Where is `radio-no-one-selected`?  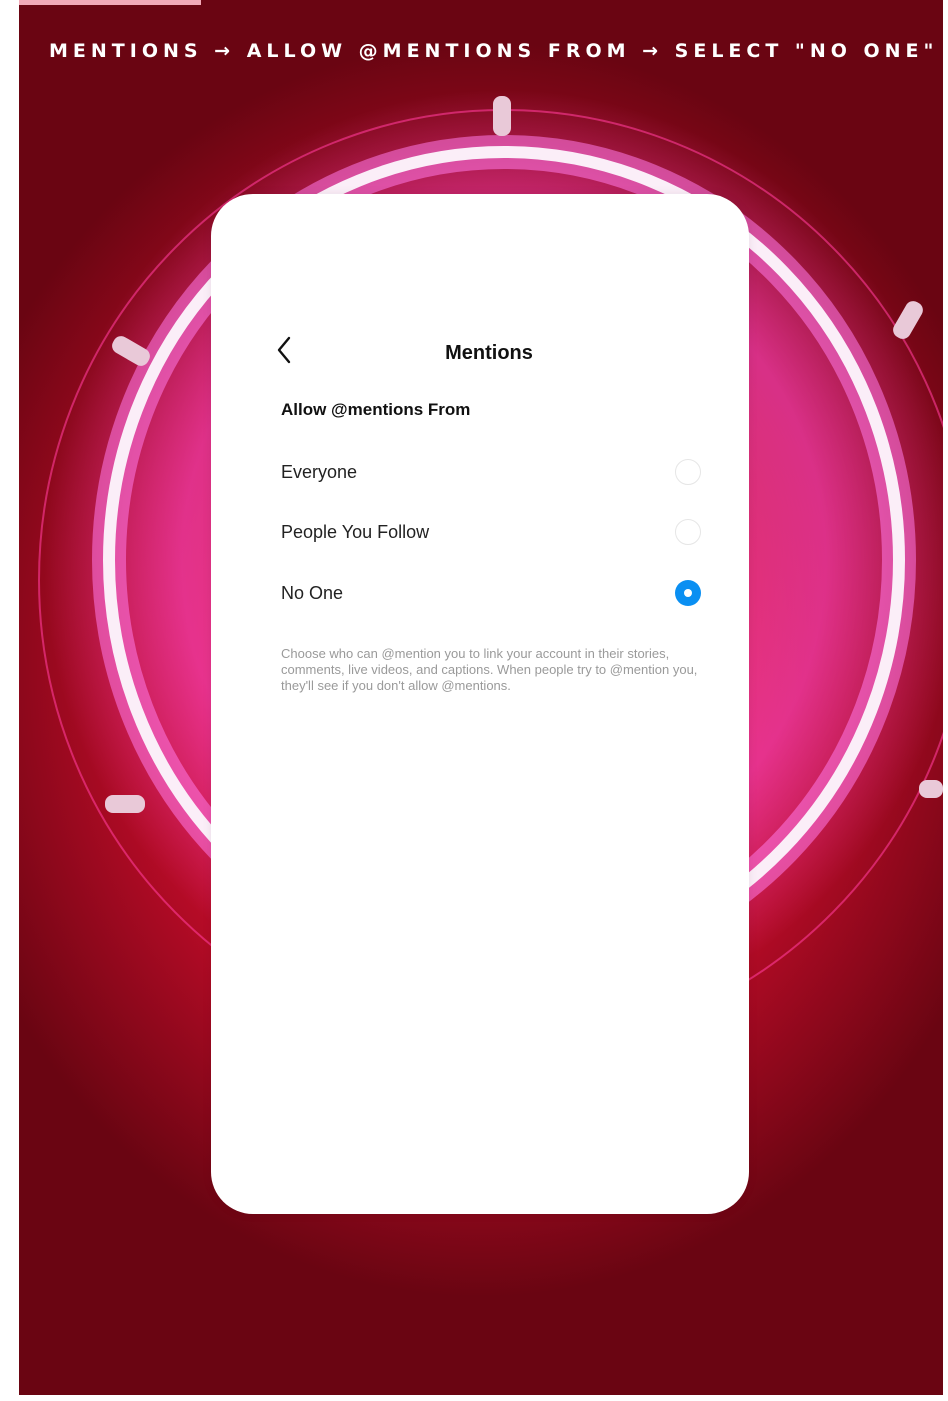 radio-no-one-selected is located at coordinates (688, 593).